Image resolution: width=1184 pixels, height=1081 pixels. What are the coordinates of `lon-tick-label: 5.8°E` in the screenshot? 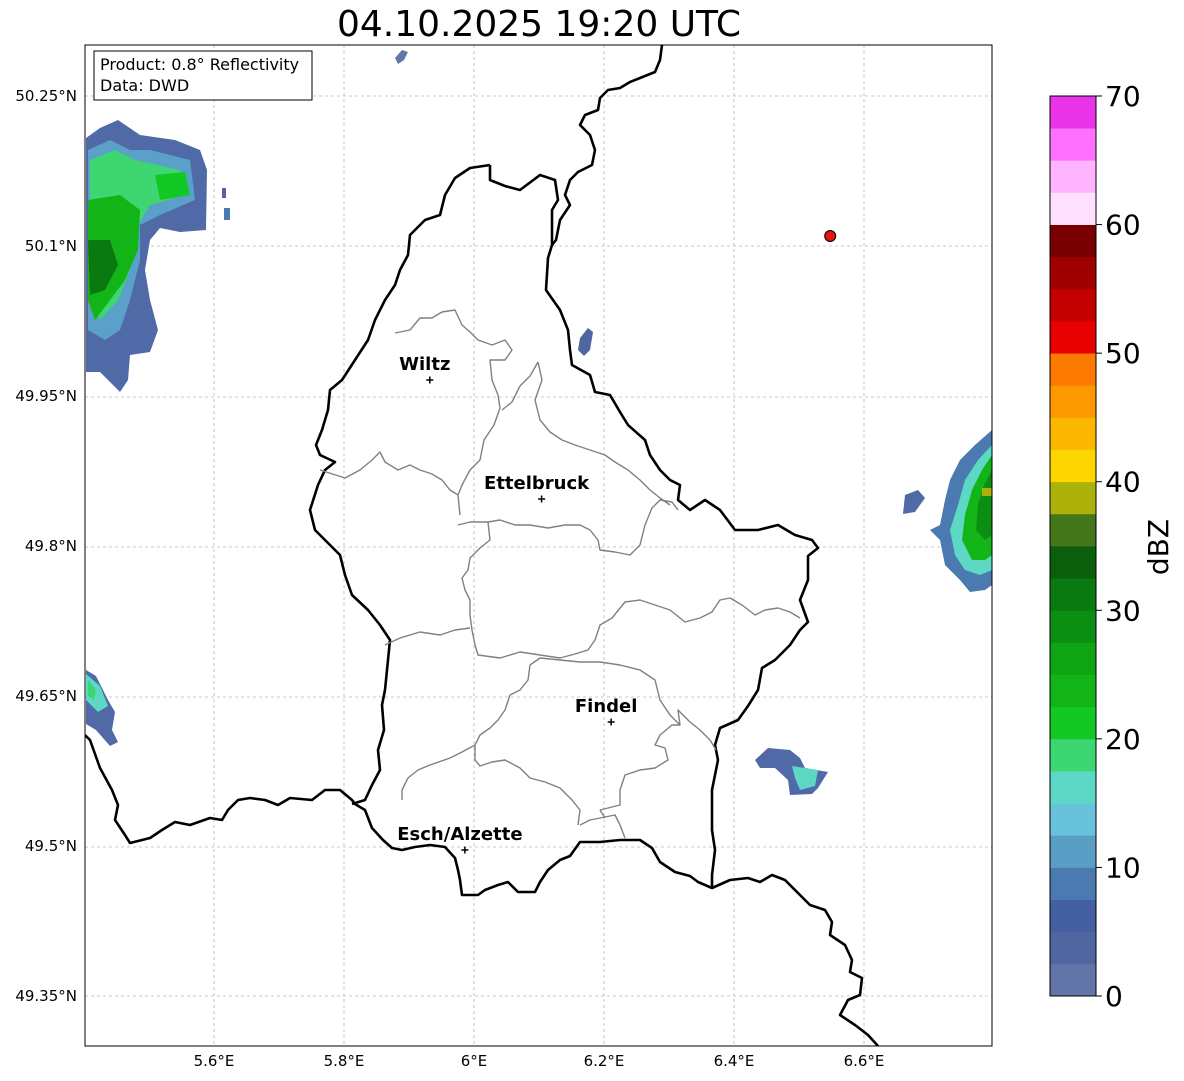 It's located at (344, 1061).